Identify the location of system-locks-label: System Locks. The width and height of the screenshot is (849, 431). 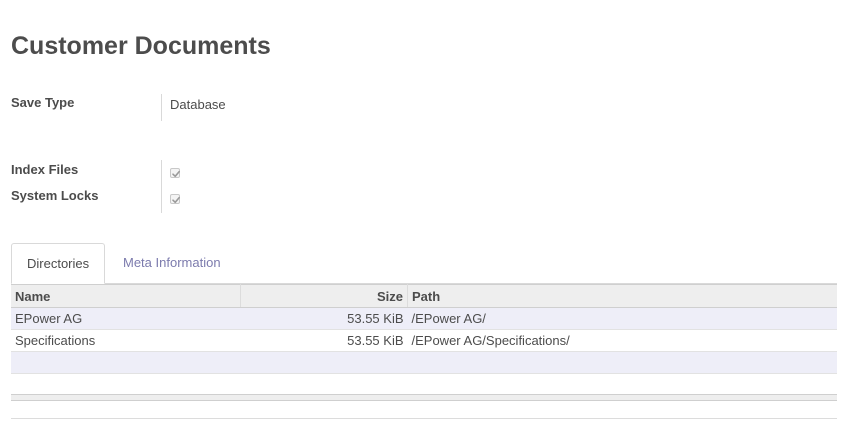
(55, 195).